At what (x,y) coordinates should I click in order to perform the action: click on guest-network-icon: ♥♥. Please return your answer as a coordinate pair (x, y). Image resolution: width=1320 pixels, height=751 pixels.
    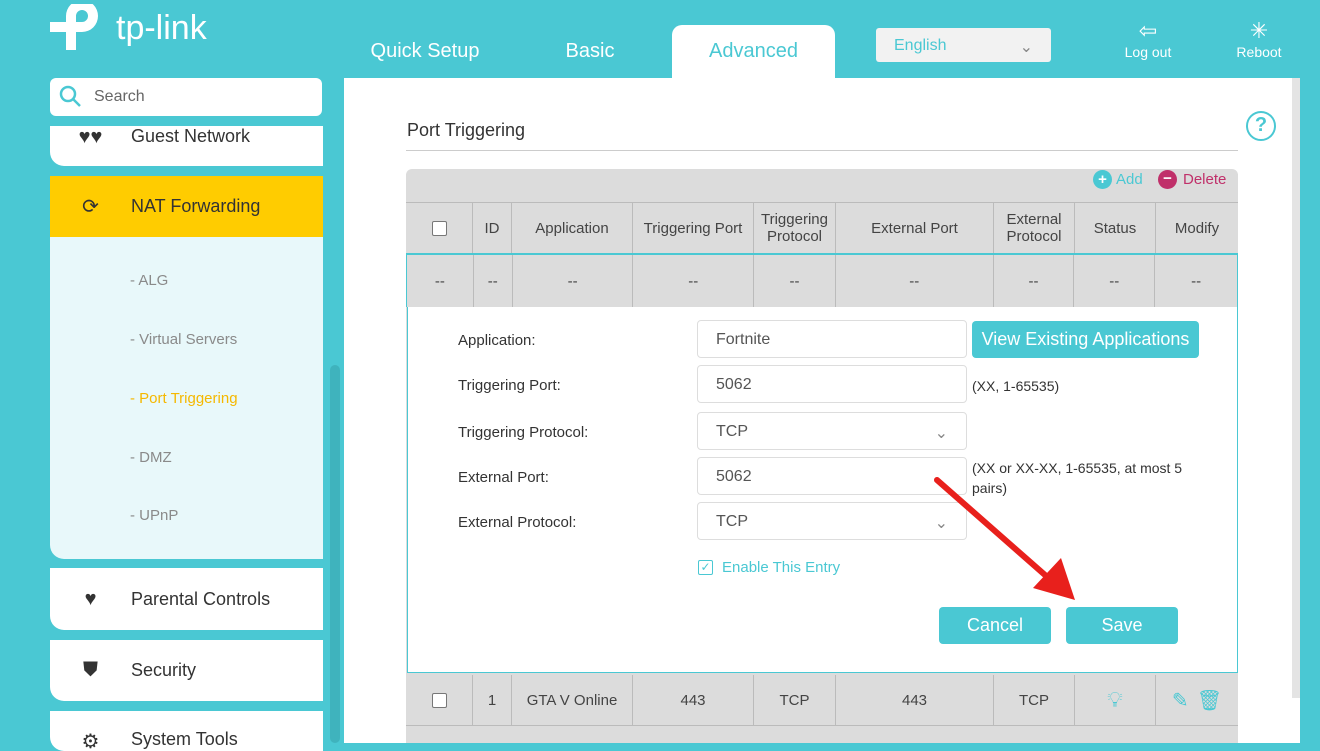
    Looking at the image, I should click on (90, 137).